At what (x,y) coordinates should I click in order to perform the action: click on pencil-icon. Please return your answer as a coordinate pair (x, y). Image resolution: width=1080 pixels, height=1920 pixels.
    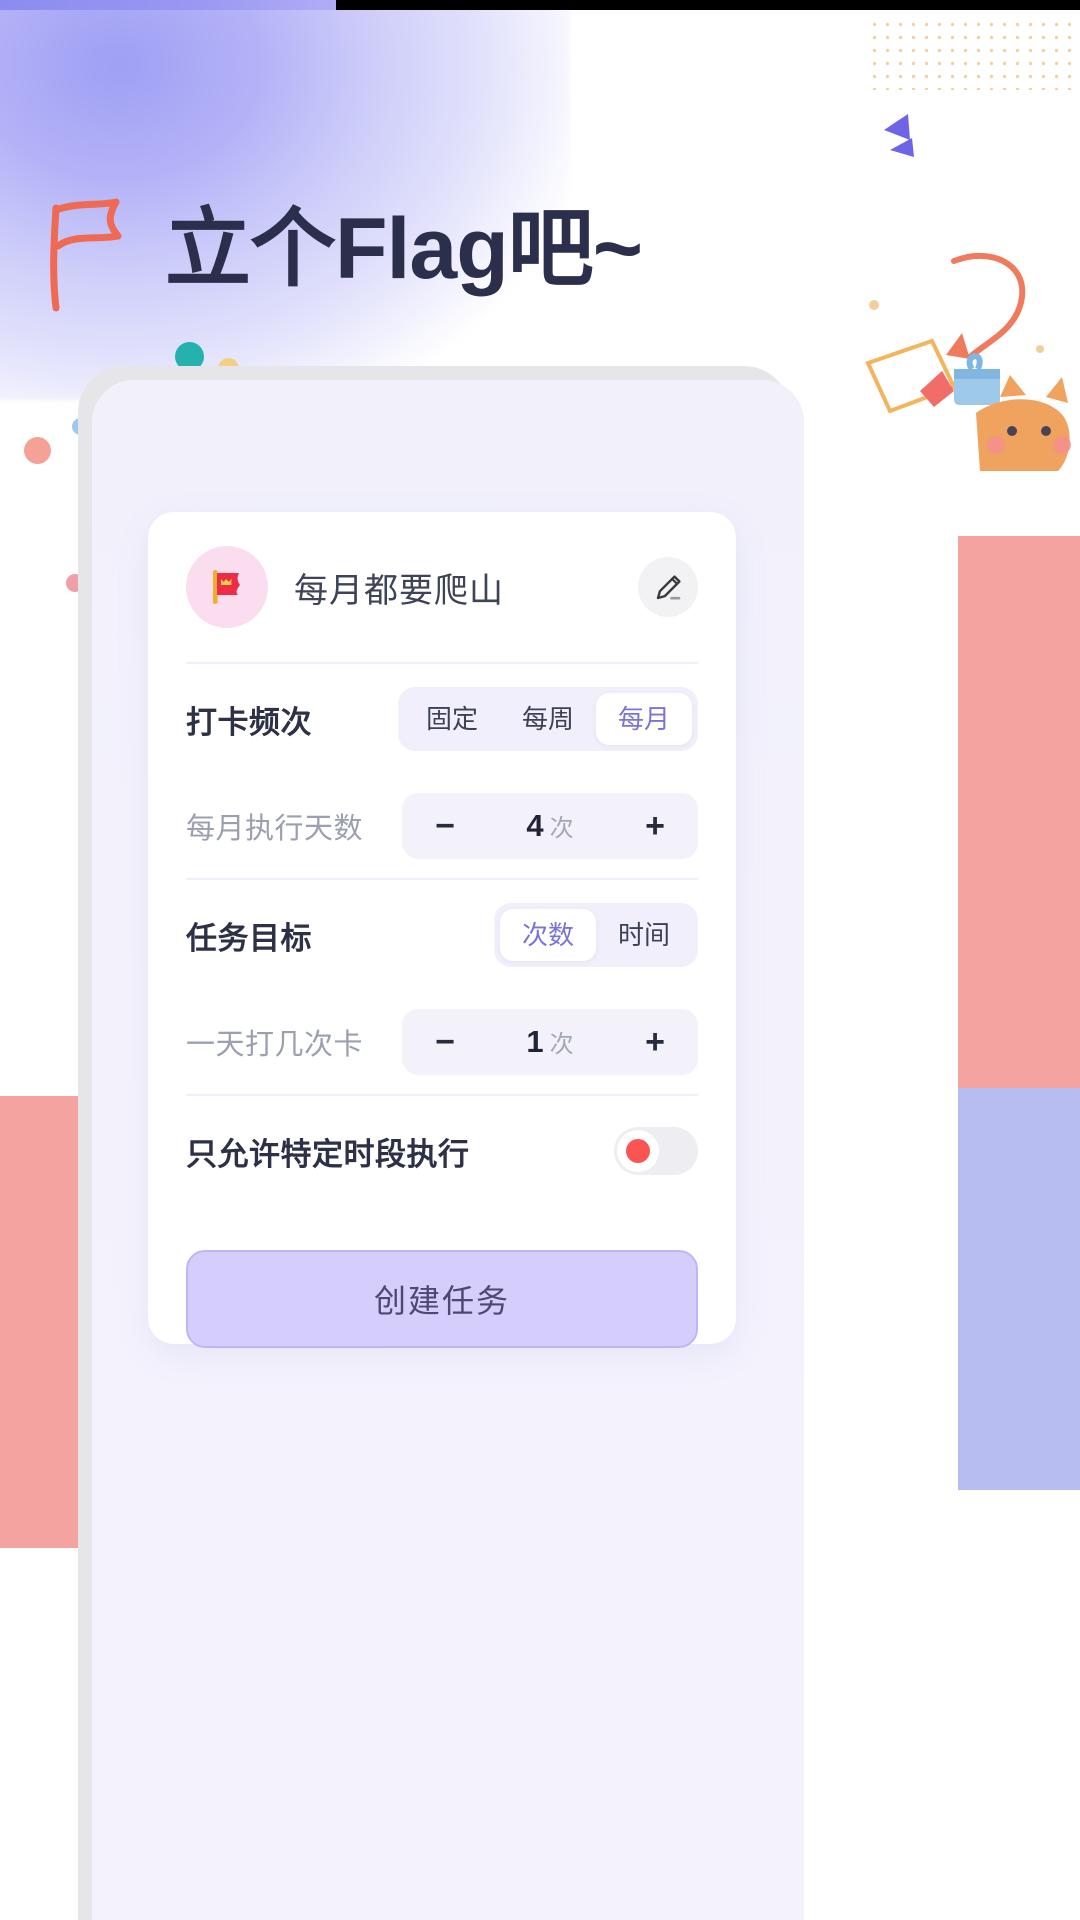
    Looking at the image, I should click on (668, 587).